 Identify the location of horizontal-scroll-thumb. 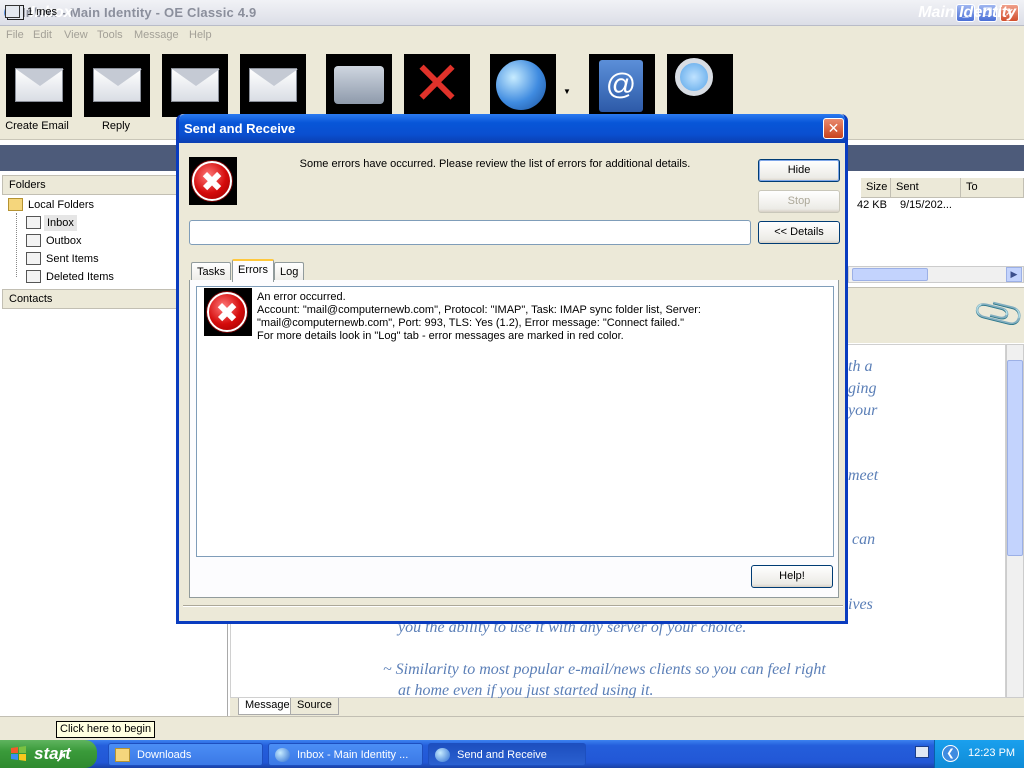
(890, 274).